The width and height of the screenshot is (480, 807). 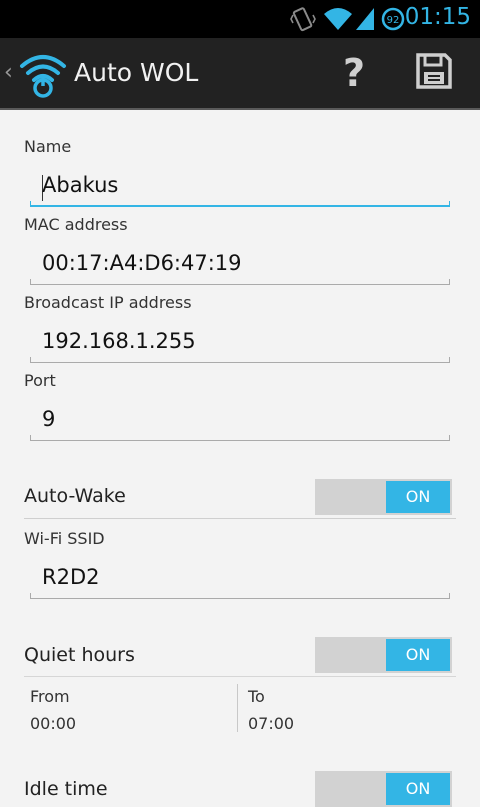 I want to click on wifi-ssid-field: R2D2, so click(x=240, y=581).